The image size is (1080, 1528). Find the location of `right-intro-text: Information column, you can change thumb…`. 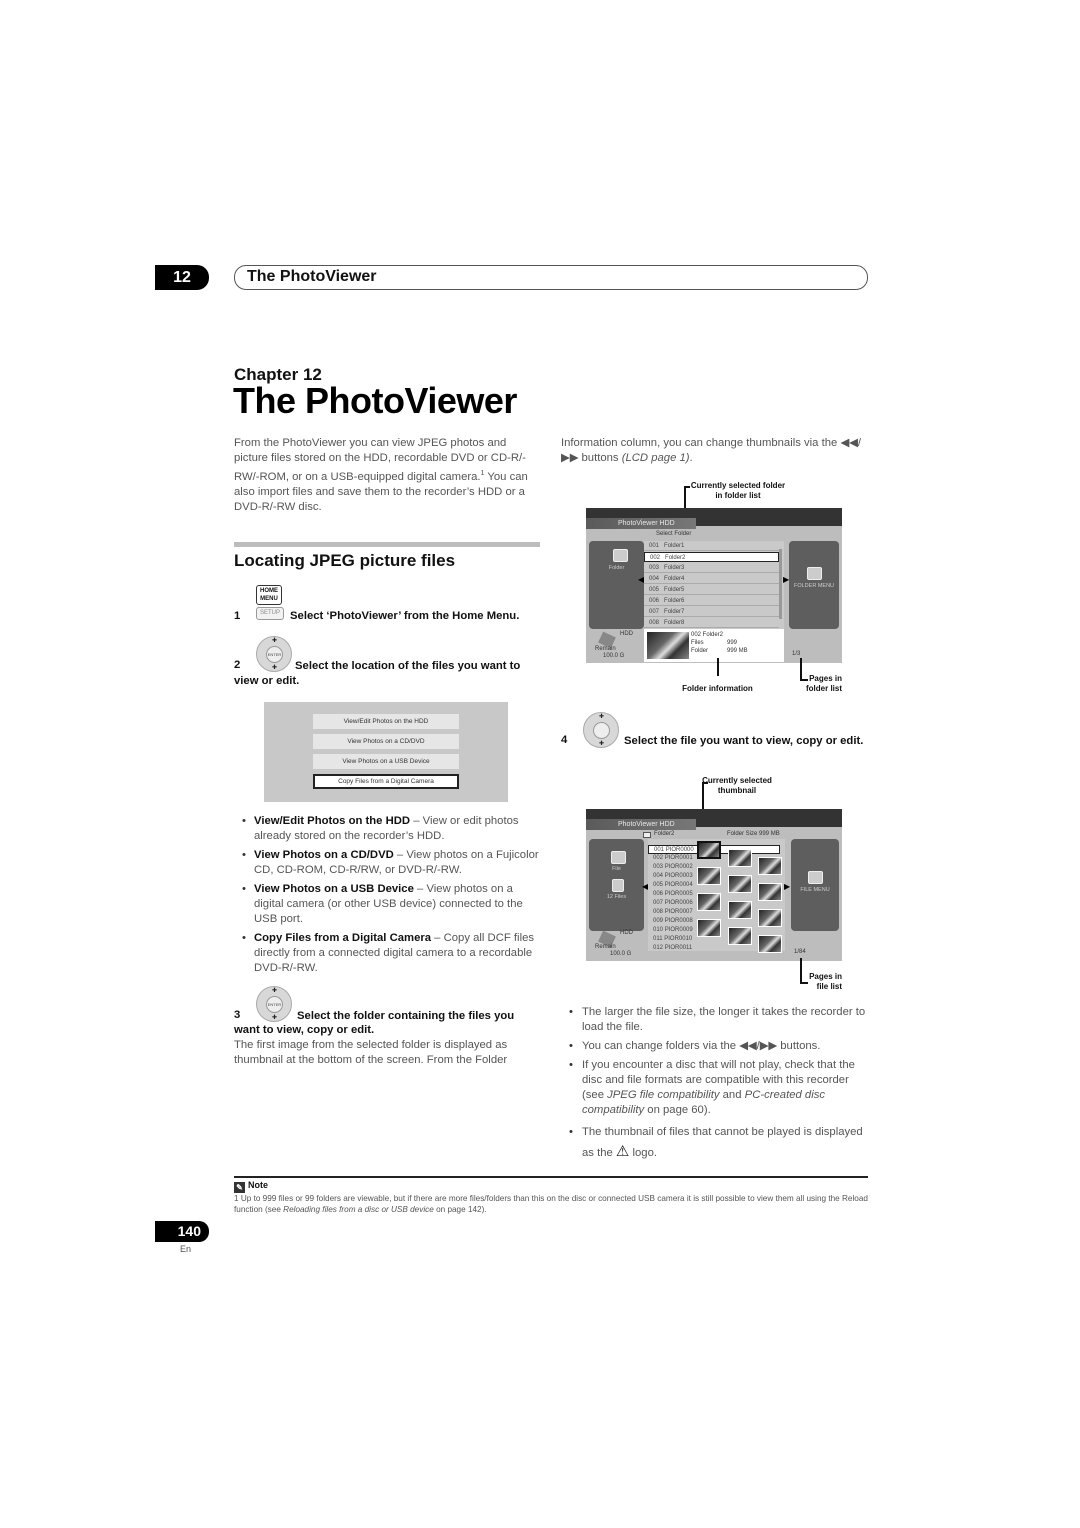

right-intro-text: Information column, you can change thumb… is located at coordinates (711, 450).